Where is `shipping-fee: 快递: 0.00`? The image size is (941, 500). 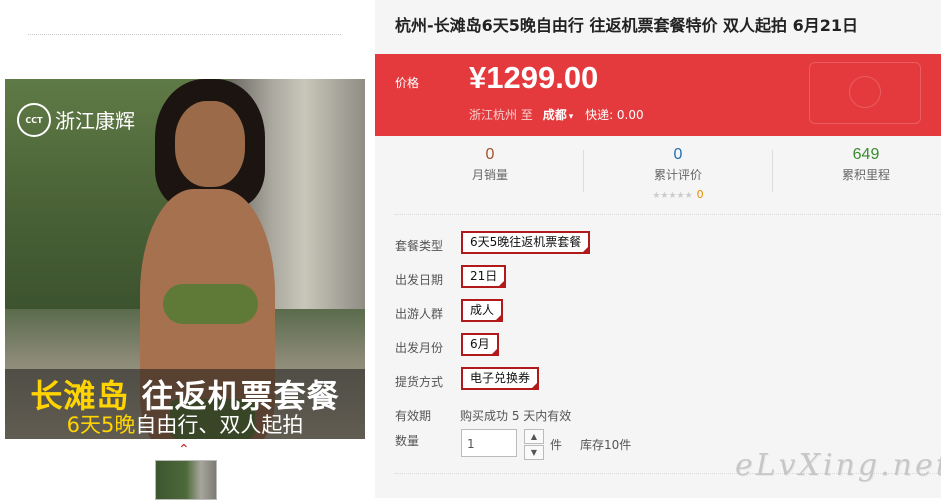 shipping-fee: 快递: 0.00 is located at coordinates (614, 115).